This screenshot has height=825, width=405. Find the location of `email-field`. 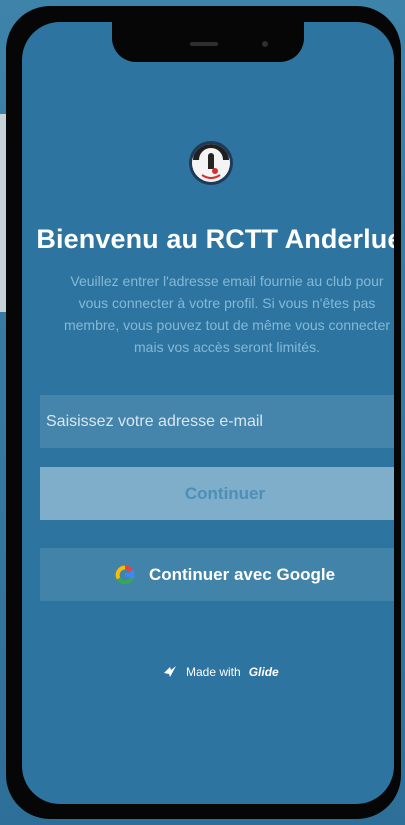

email-field is located at coordinates (217, 421).